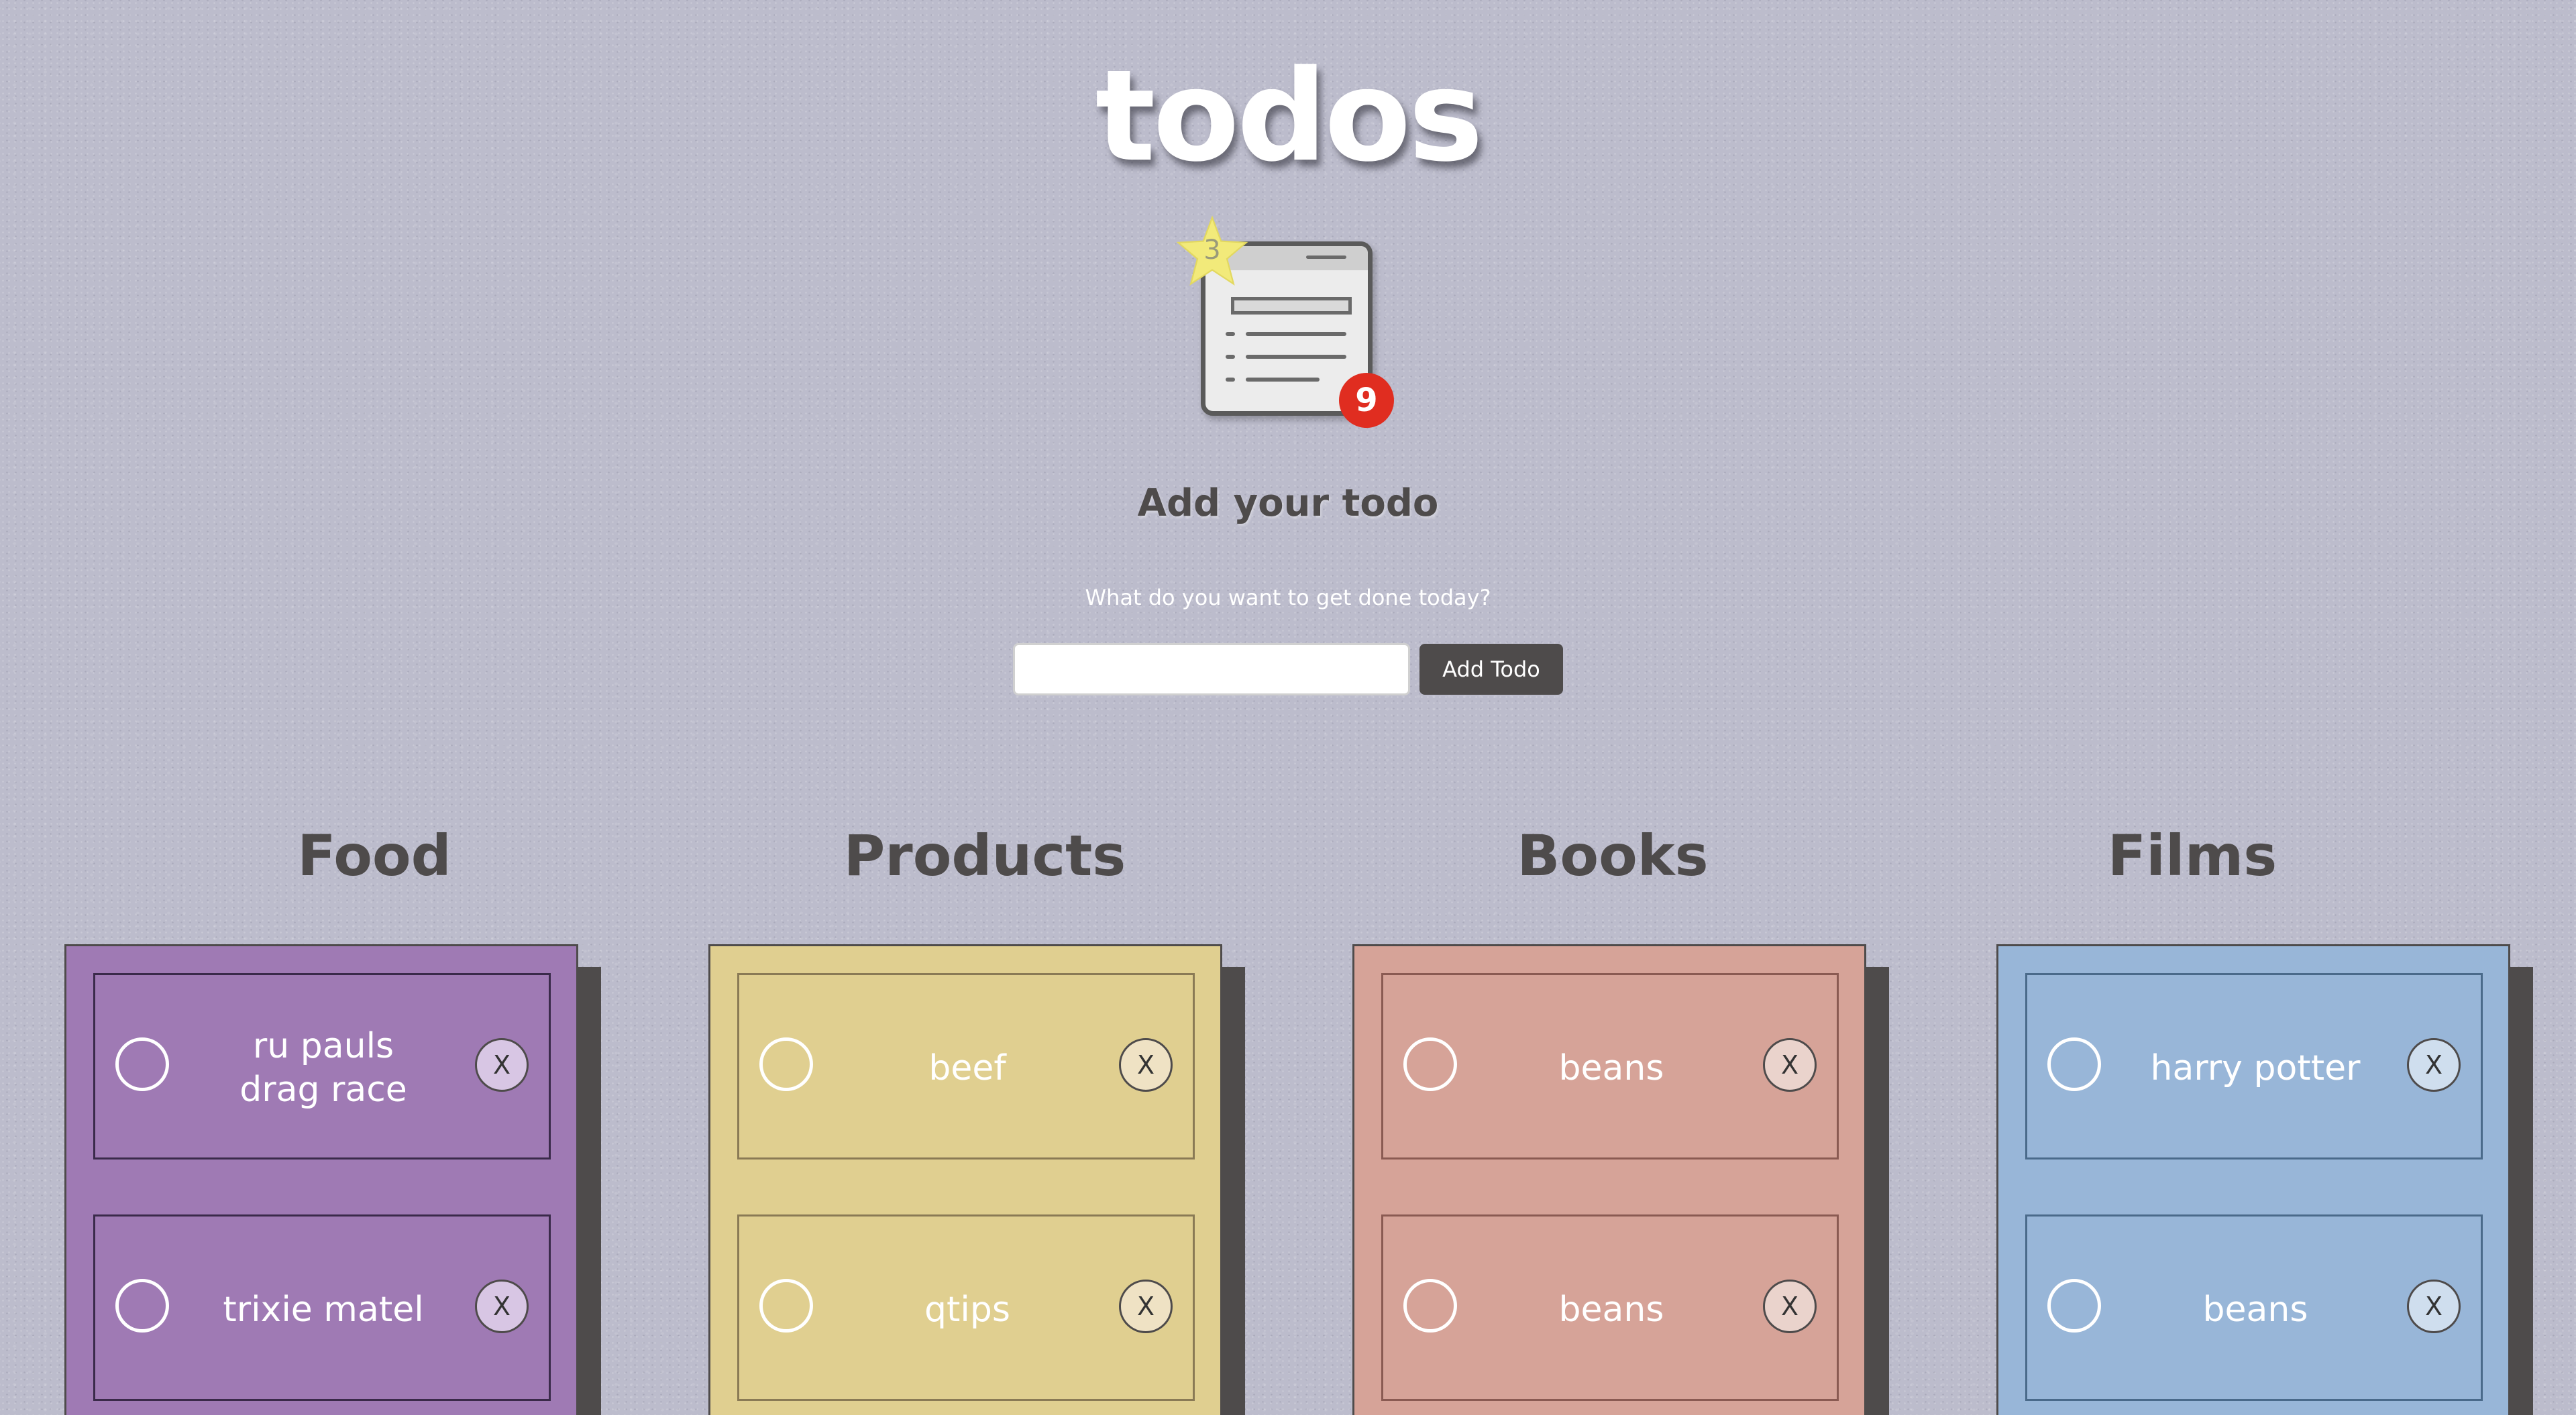 The image size is (2576, 1415). Describe the element at coordinates (1613, 856) in the screenshot. I see `category-title-books: Books` at that location.